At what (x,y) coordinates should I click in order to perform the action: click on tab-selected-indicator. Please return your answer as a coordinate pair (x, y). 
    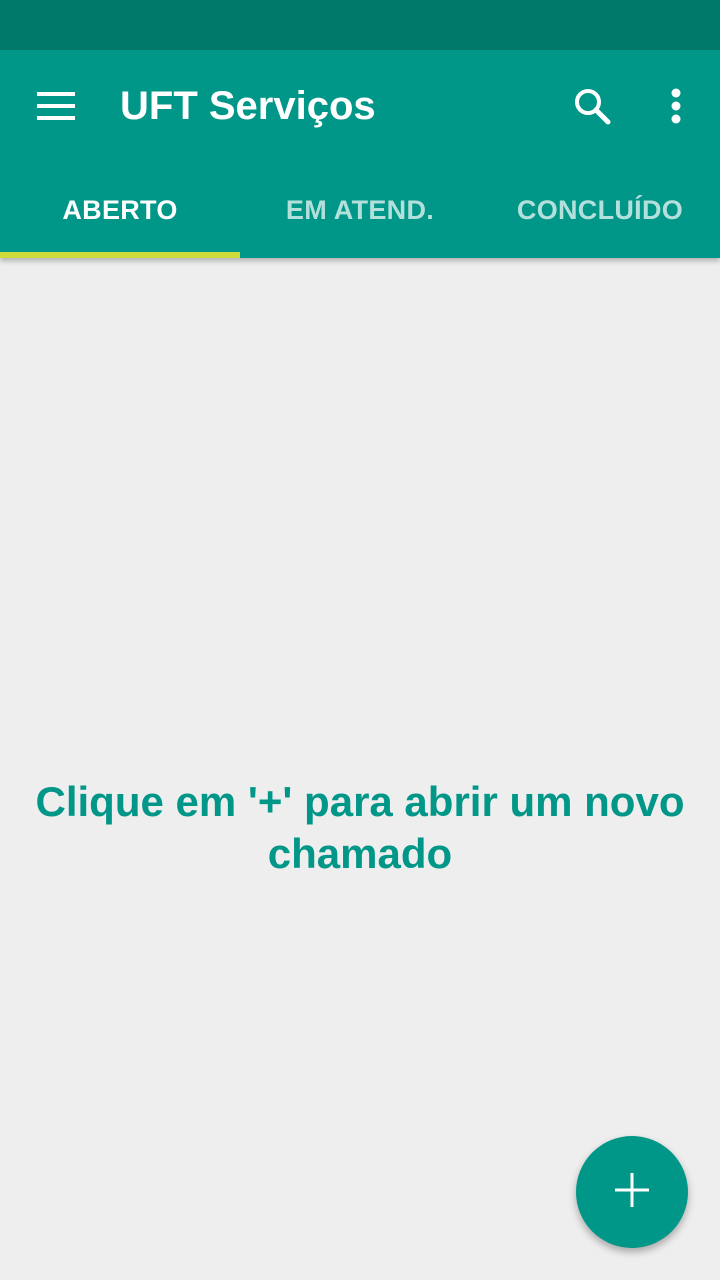
    Looking at the image, I should click on (120, 255).